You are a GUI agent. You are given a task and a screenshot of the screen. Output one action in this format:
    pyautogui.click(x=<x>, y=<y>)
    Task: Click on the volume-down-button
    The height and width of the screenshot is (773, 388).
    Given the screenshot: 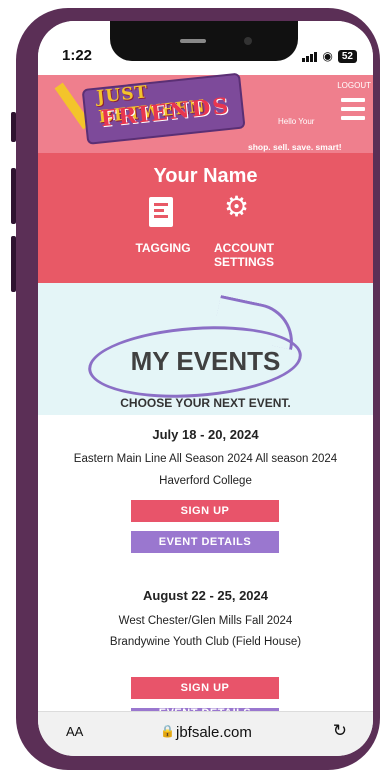 What is the action you would take?
    pyautogui.click(x=13, y=264)
    